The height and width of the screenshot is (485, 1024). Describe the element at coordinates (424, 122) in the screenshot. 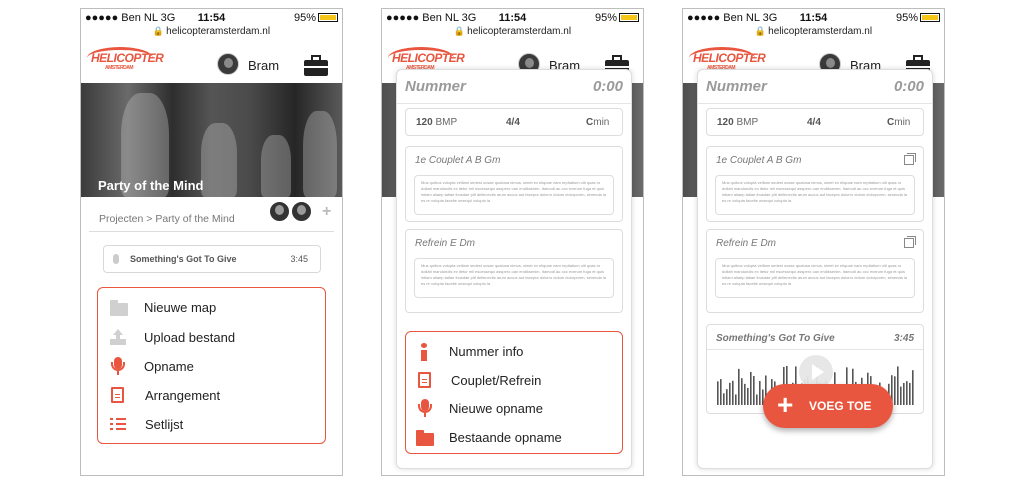

I see `bpm-value: 120` at that location.